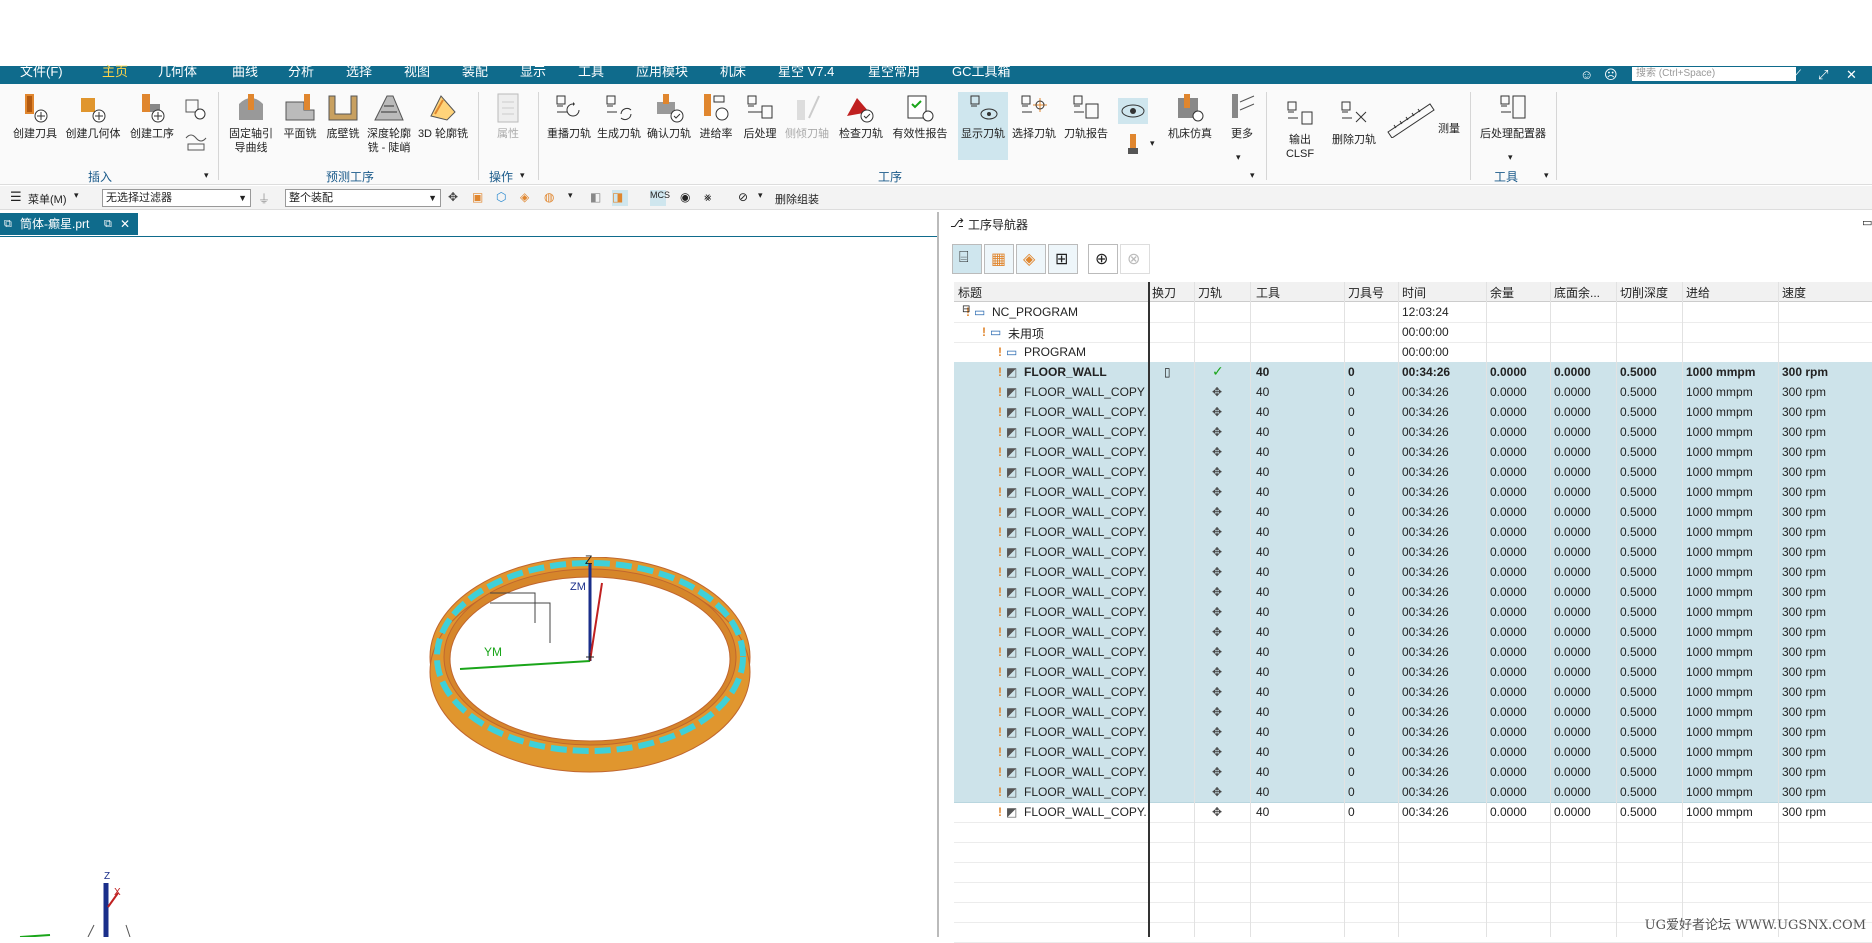  What do you see at coordinates (662, 74) in the screenshot?
I see `tab-app-modules: 应用模块` at bounding box center [662, 74].